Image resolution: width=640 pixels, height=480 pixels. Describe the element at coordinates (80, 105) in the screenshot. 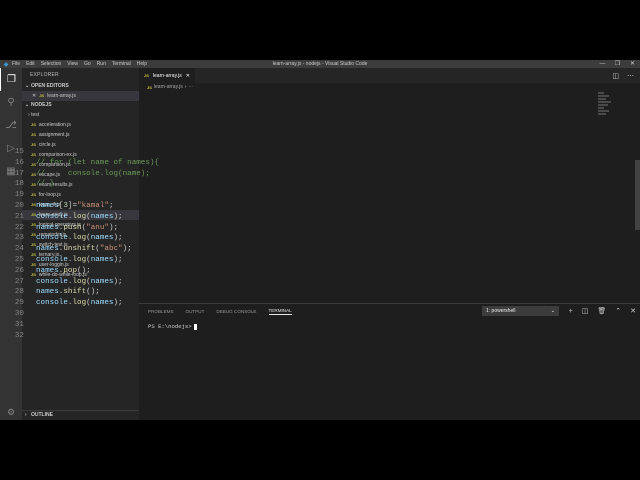

I see `folder-header-nodejs: ⌄ NODEJS` at that location.